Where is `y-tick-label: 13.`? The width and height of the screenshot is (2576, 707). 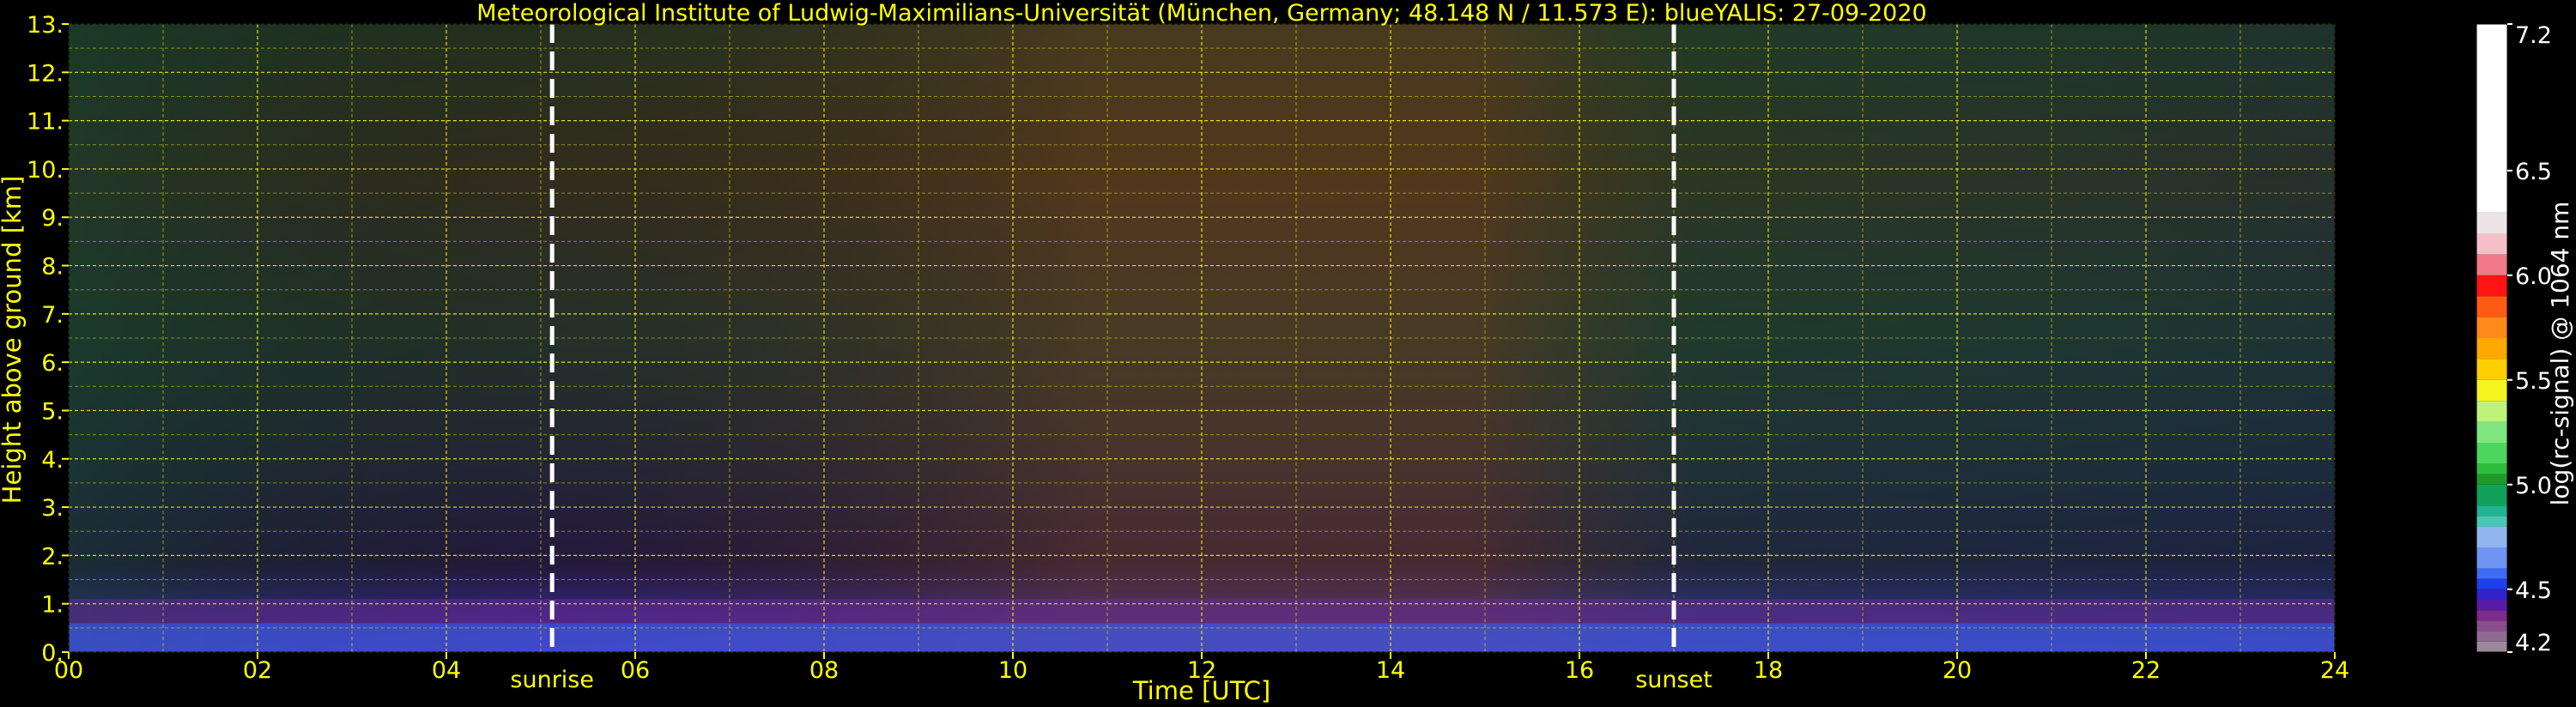
y-tick-label: 13. is located at coordinates (45, 26).